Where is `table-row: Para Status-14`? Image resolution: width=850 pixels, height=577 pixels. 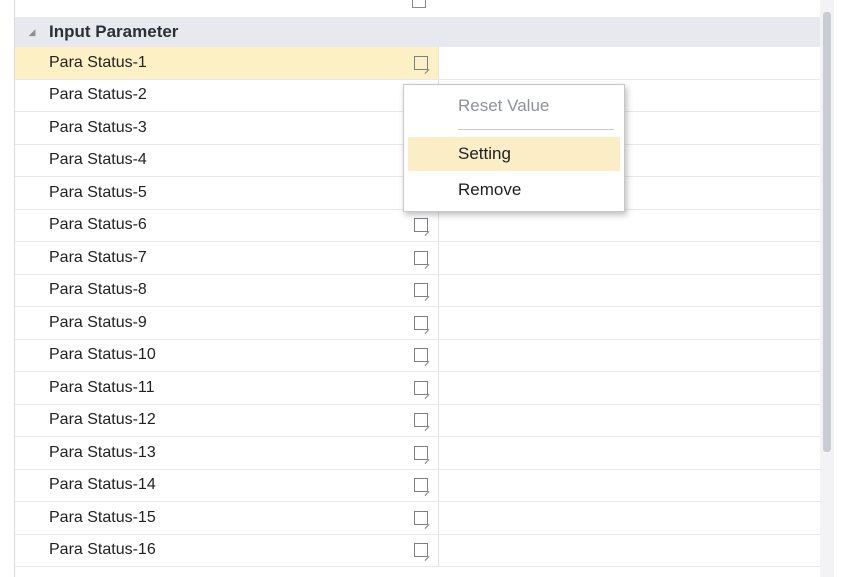 table-row: Para Status-14 is located at coordinates (424, 485).